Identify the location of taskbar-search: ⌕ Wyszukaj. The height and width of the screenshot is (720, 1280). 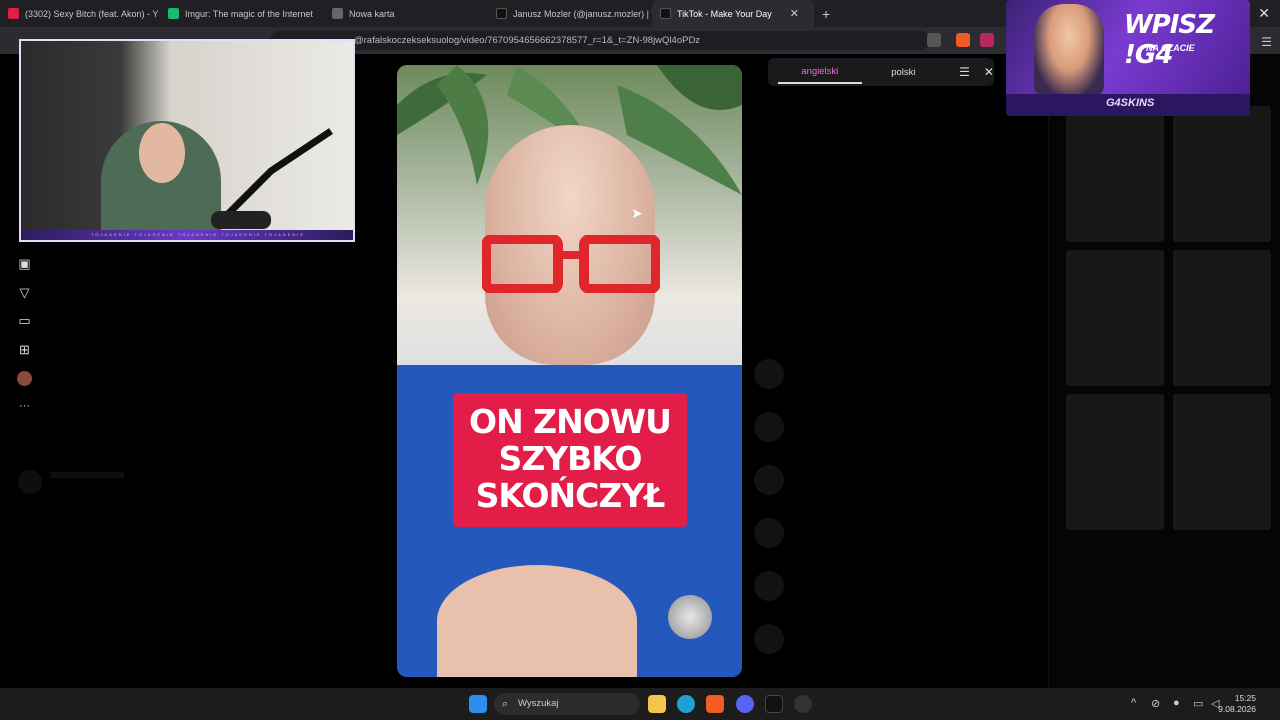
(567, 704).